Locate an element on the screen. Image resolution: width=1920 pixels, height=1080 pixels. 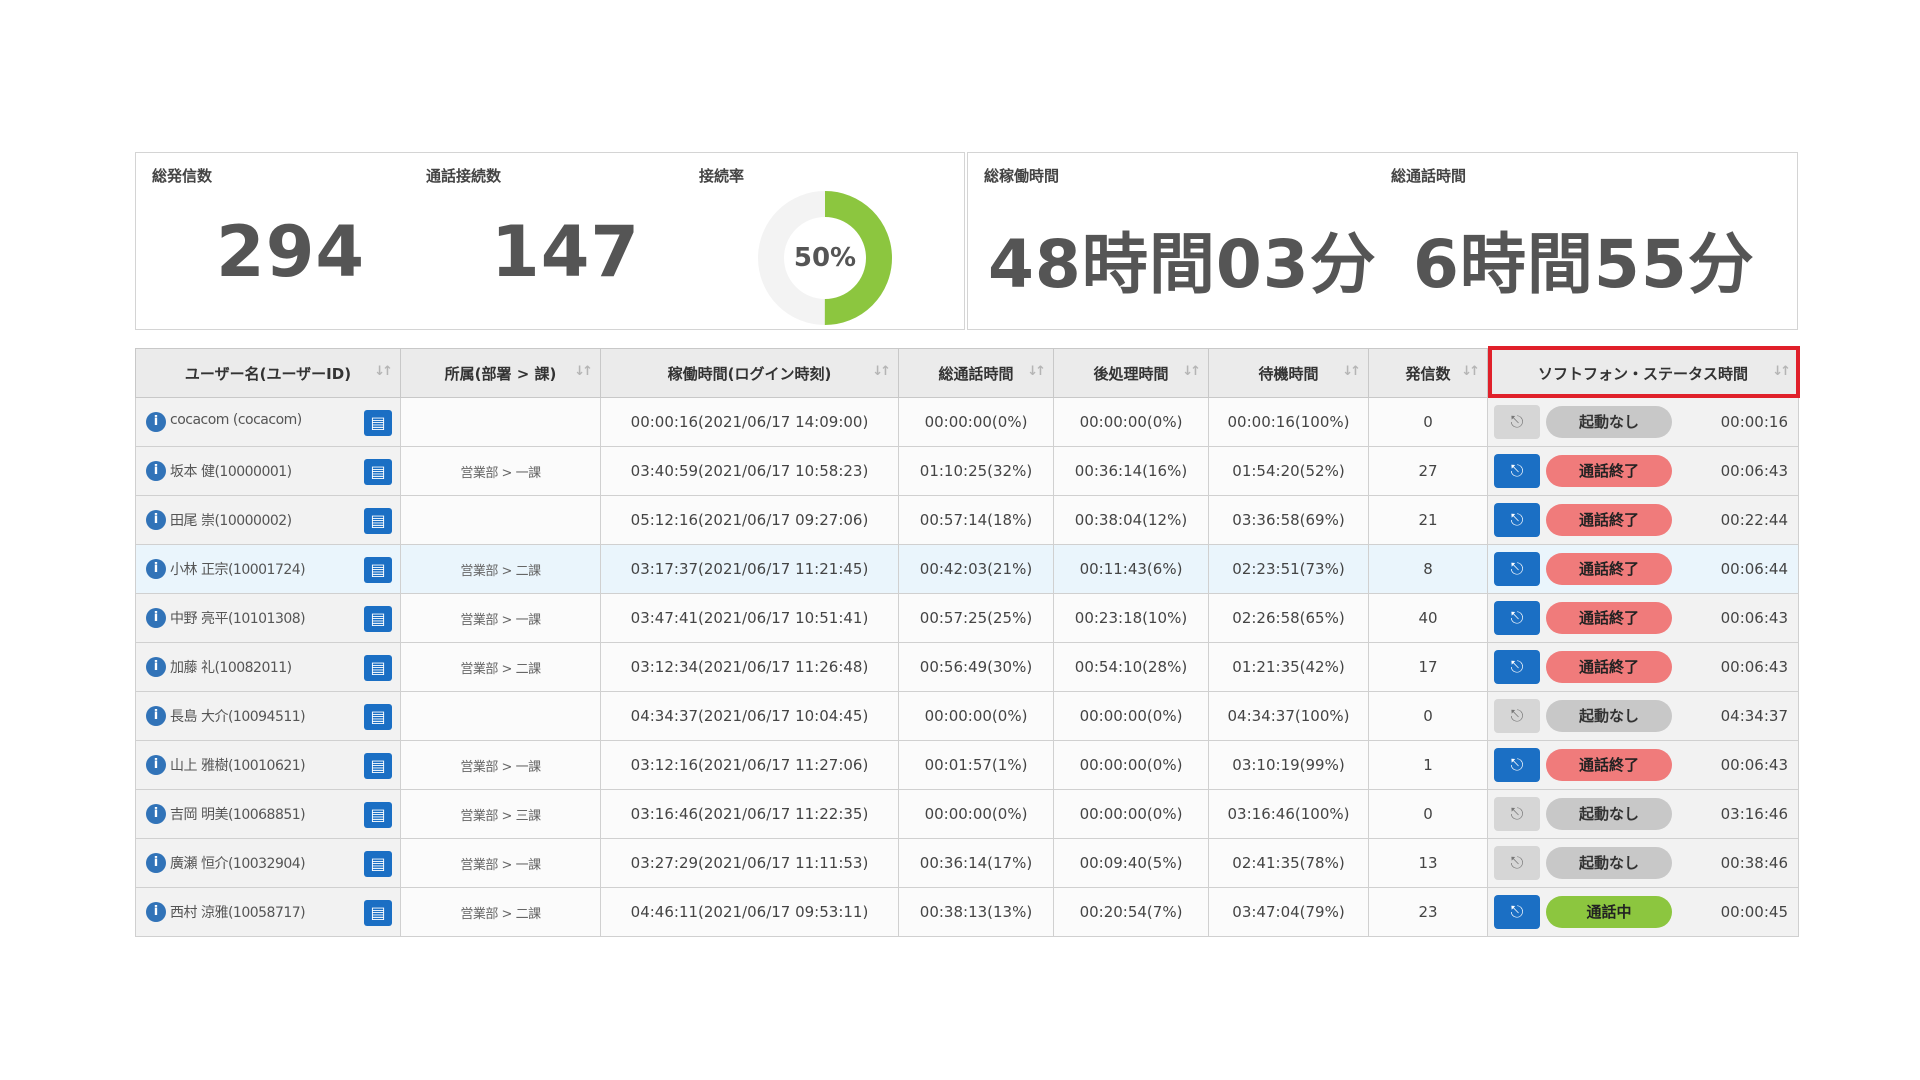
softphone-status-cell: ⎋ 通話終了 00:06:44 is located at coordinates (1643, 569).